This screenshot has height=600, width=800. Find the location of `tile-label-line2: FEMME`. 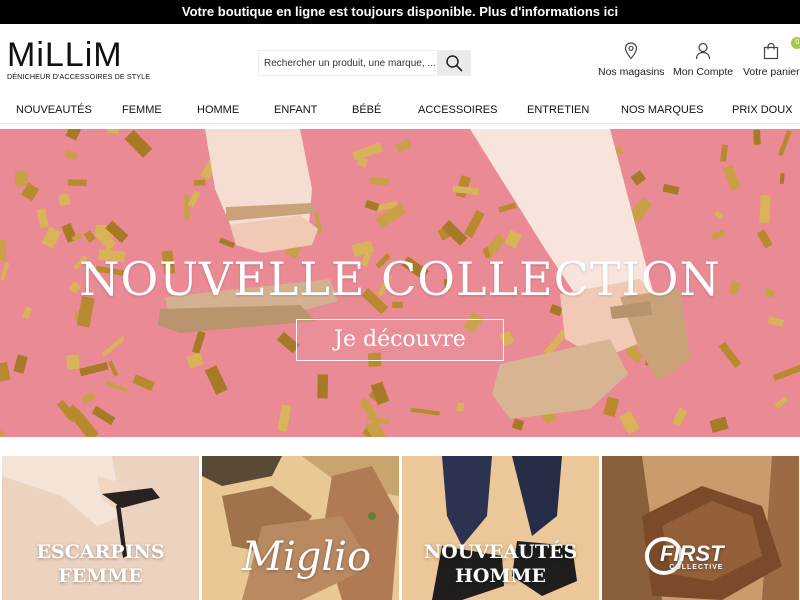

tile-label-line2: FEMME is located at coordinates (100, 576).